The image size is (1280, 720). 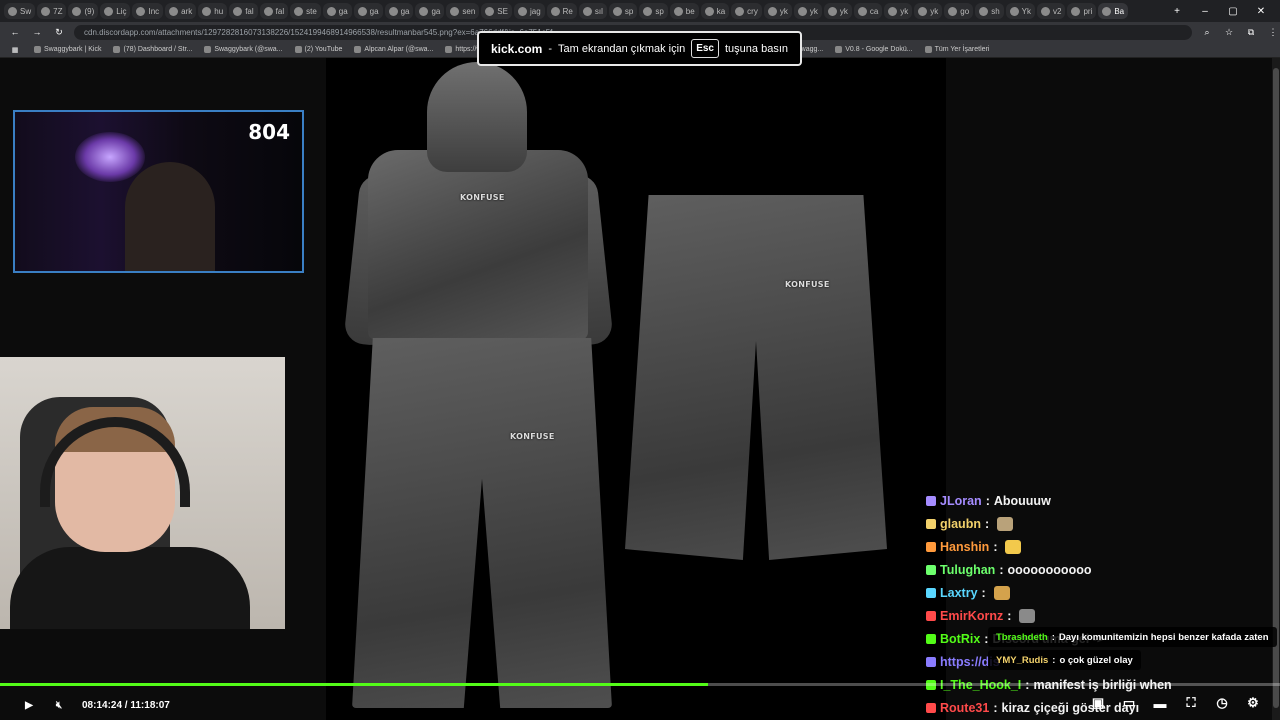 What do you see at coordinates (529, 11) in the screenshot?
I see `browser-tab: jag` at bounding box center [529, 11].